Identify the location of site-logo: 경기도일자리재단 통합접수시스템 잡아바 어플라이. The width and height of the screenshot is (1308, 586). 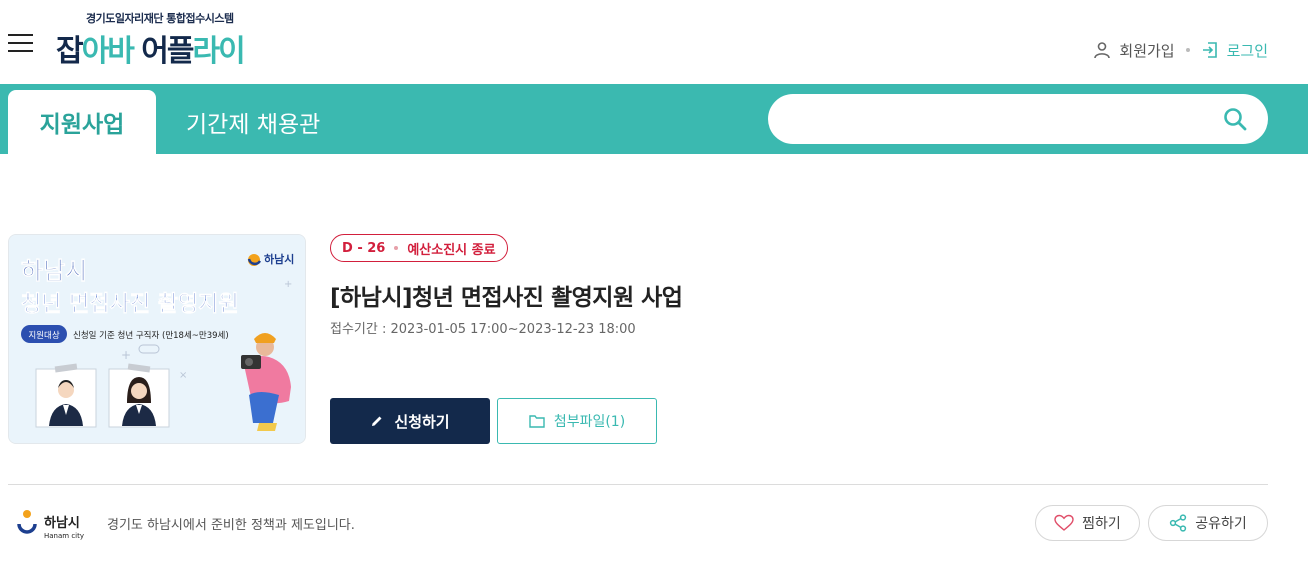
(166, 39).